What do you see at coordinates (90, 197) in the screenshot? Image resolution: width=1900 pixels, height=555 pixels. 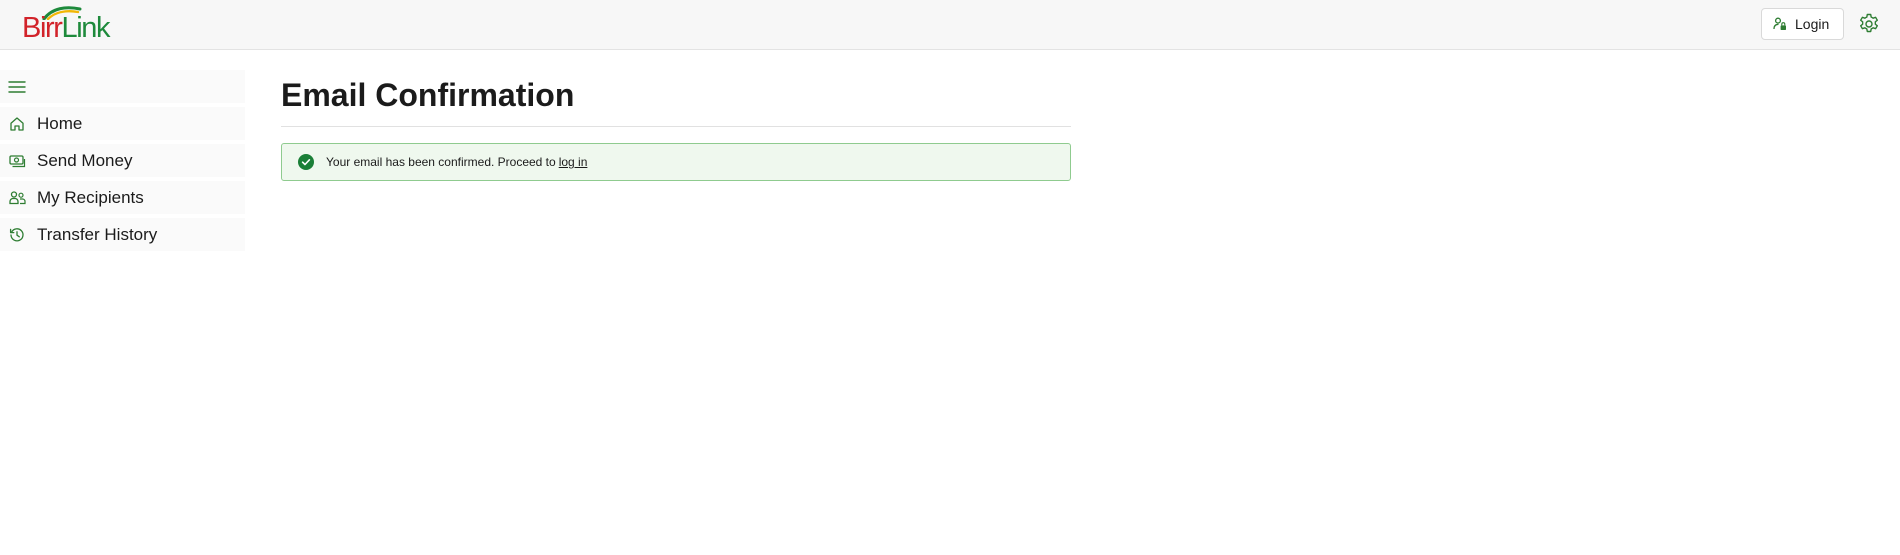 I see `sidebar-item-label: My Recipients` at bounding box center [90, 197].